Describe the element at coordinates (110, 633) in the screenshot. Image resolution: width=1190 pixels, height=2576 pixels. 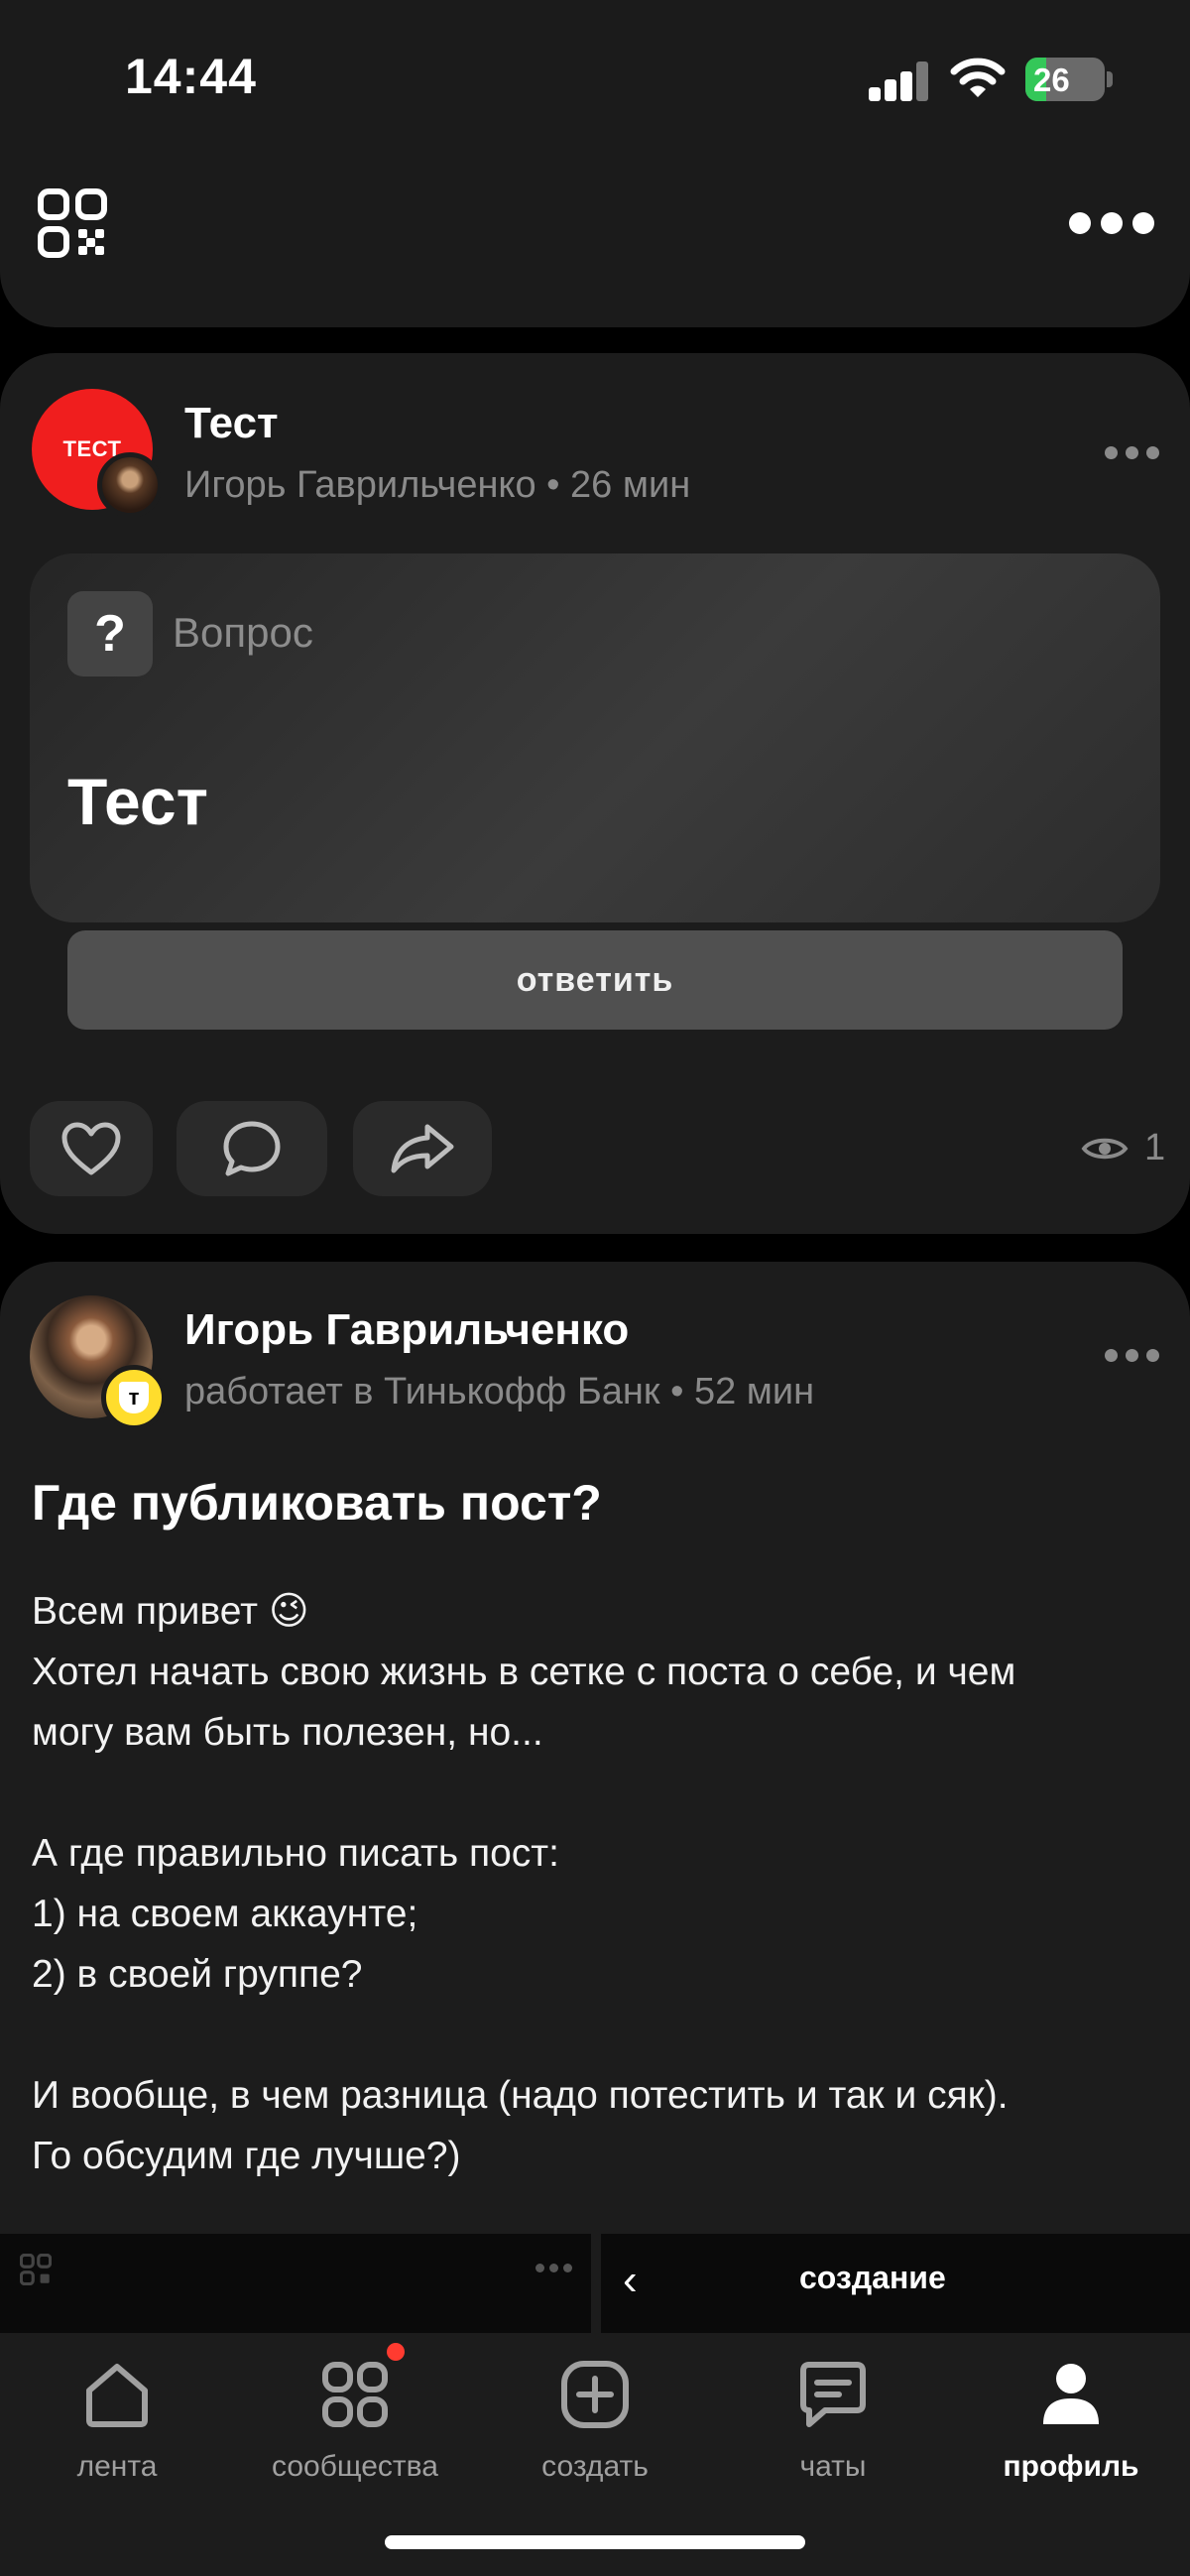
I see `question-mark-icon: ?` at that location.